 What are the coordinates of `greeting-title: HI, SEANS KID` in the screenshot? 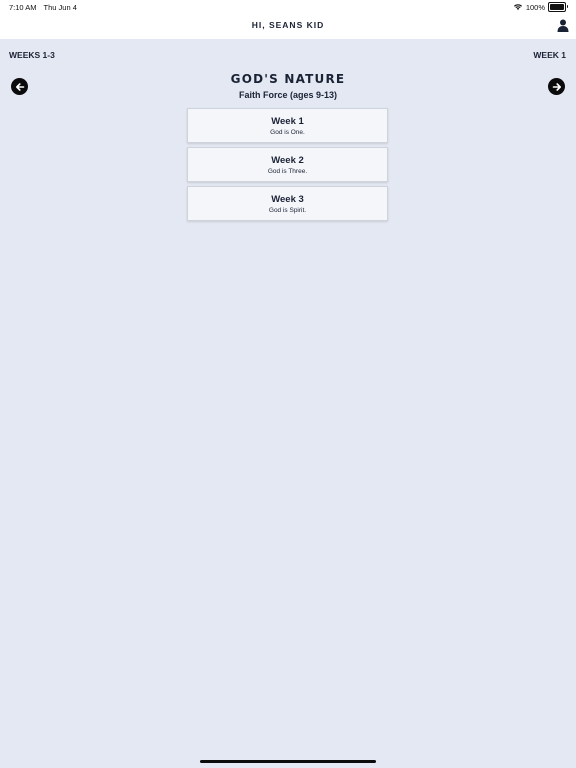 It's located at (288, 25).